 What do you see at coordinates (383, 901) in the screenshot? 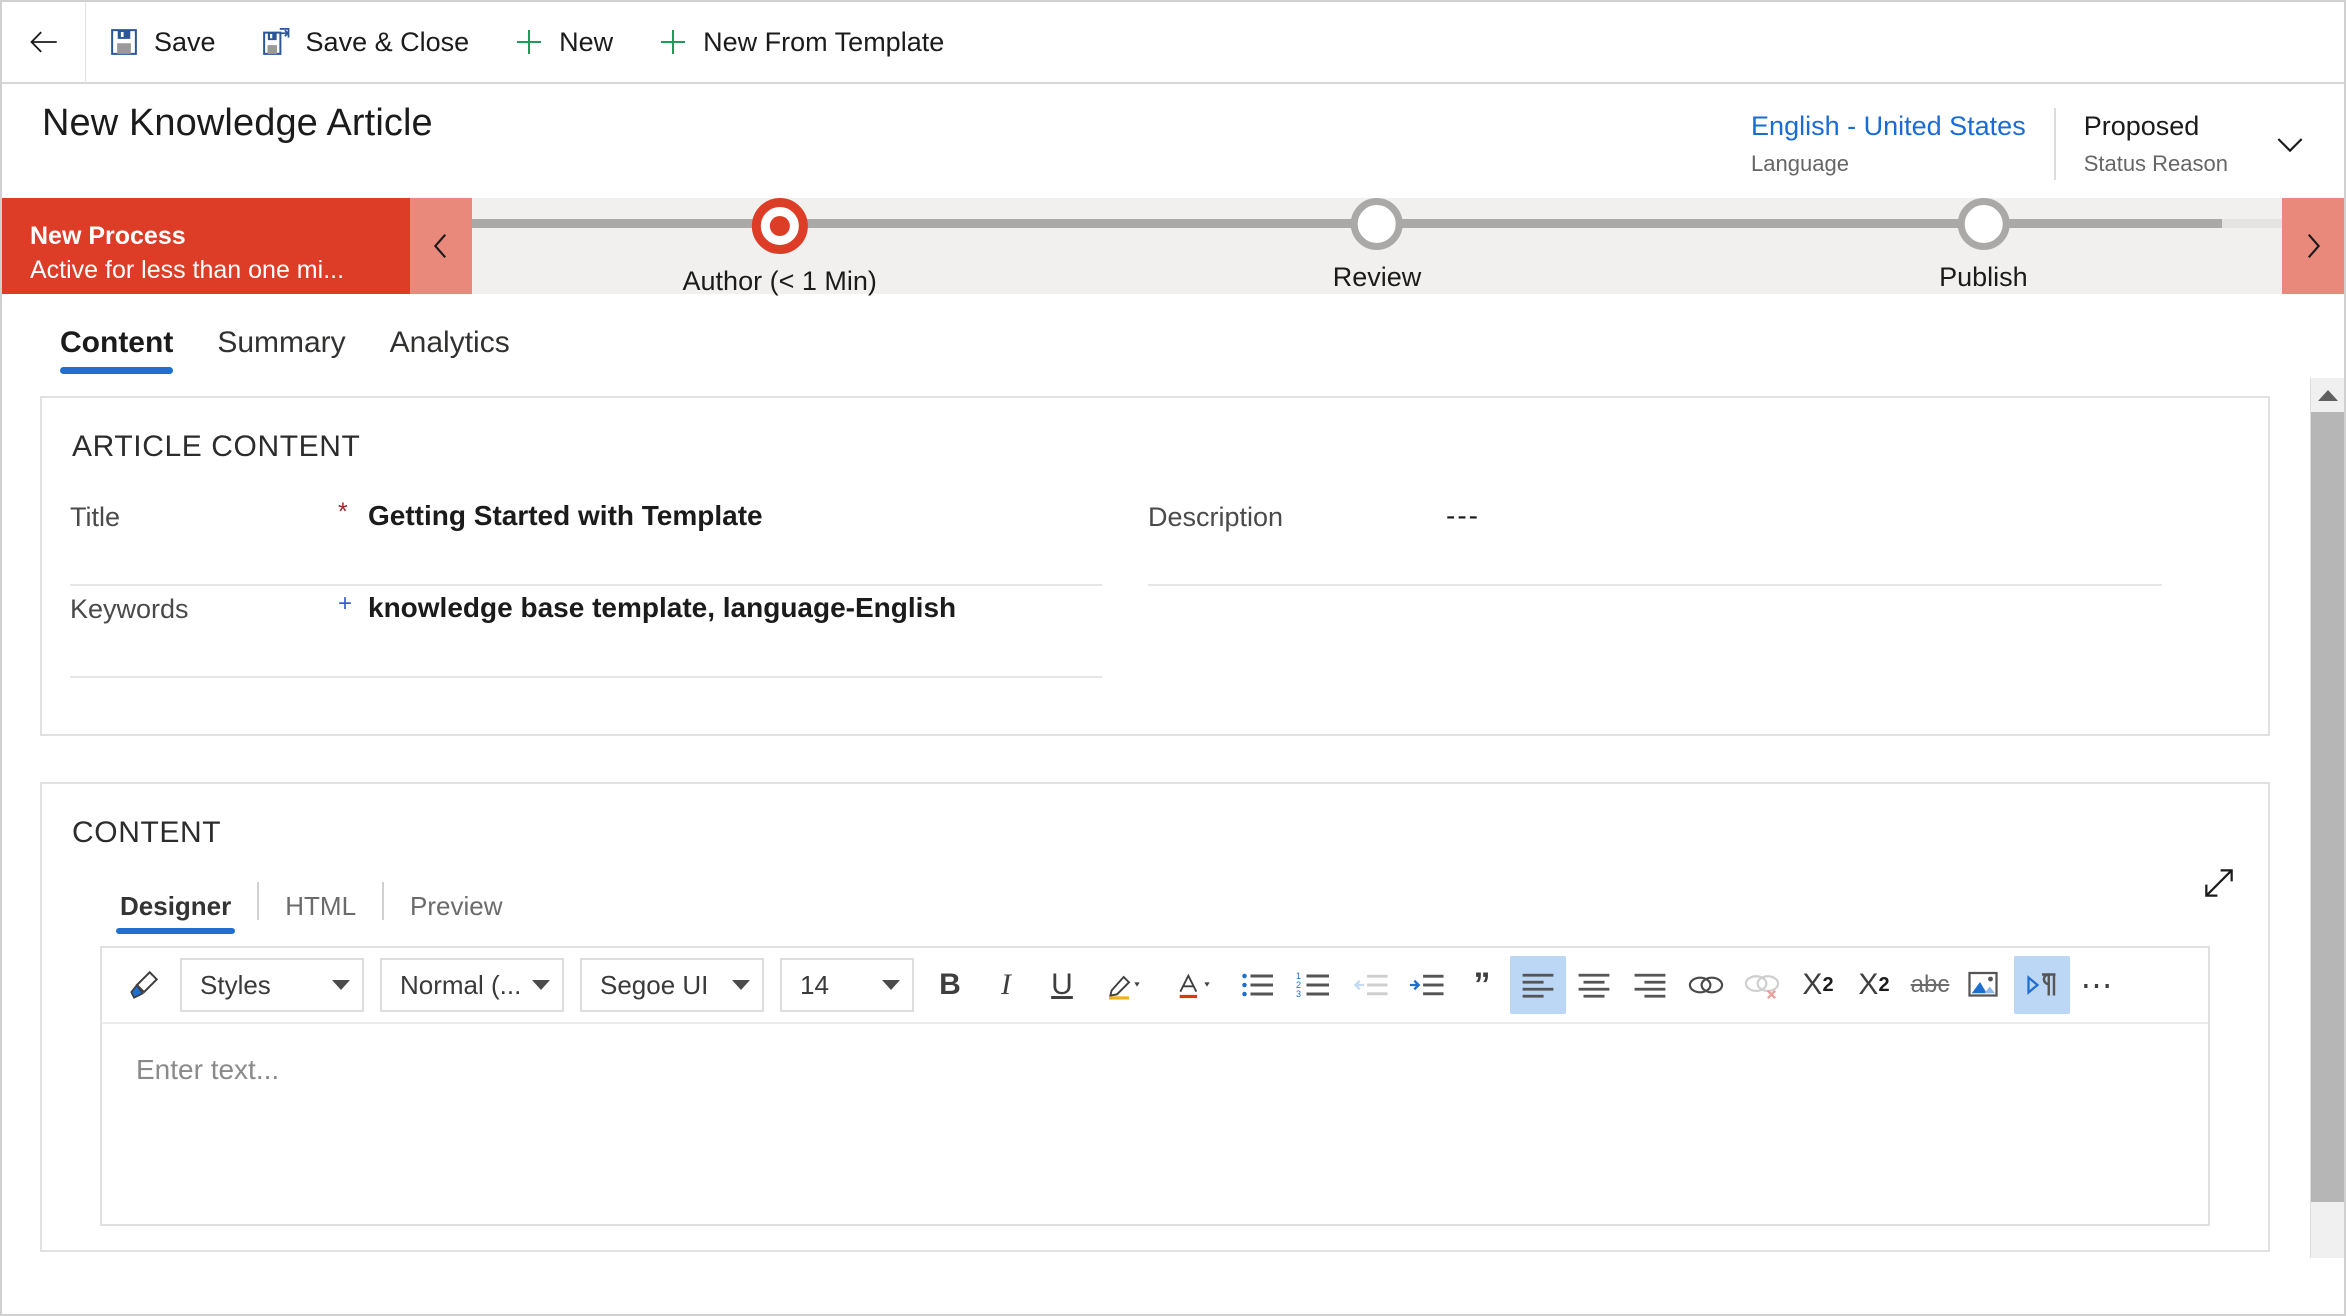
I see `editor-tab-divider` at bounding box center [383, 901].